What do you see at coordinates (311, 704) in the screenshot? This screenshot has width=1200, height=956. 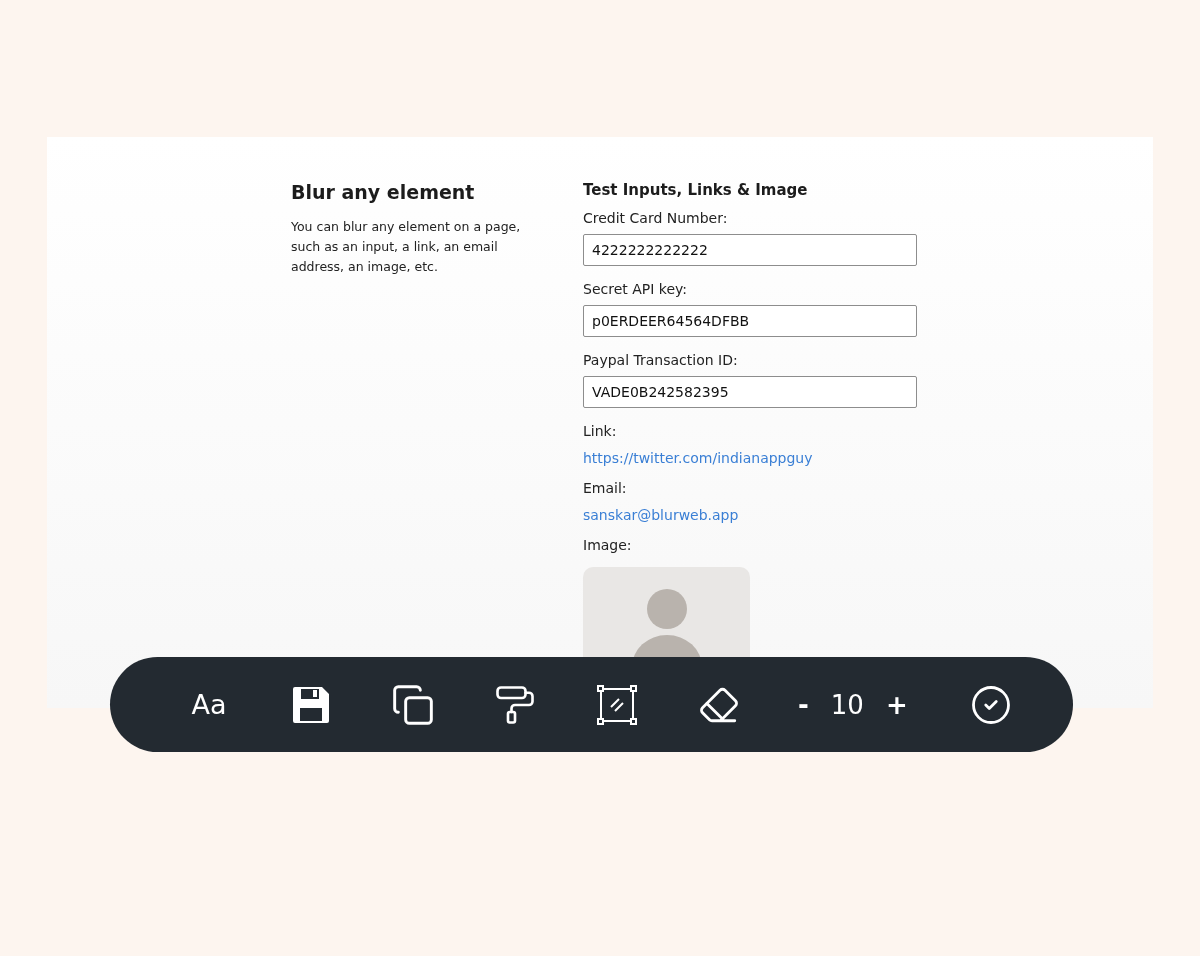 I see `save-icon` at bounding box center [311, 704].